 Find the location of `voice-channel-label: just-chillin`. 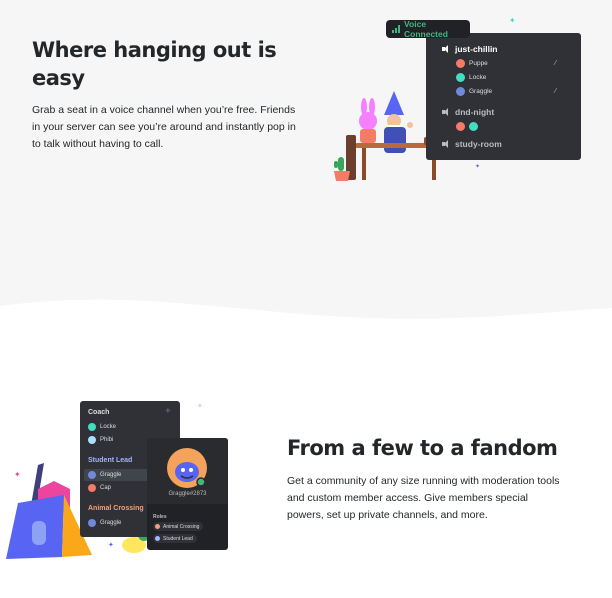

voice-channel-label: just-chillin is located at coordinates (476, 49).